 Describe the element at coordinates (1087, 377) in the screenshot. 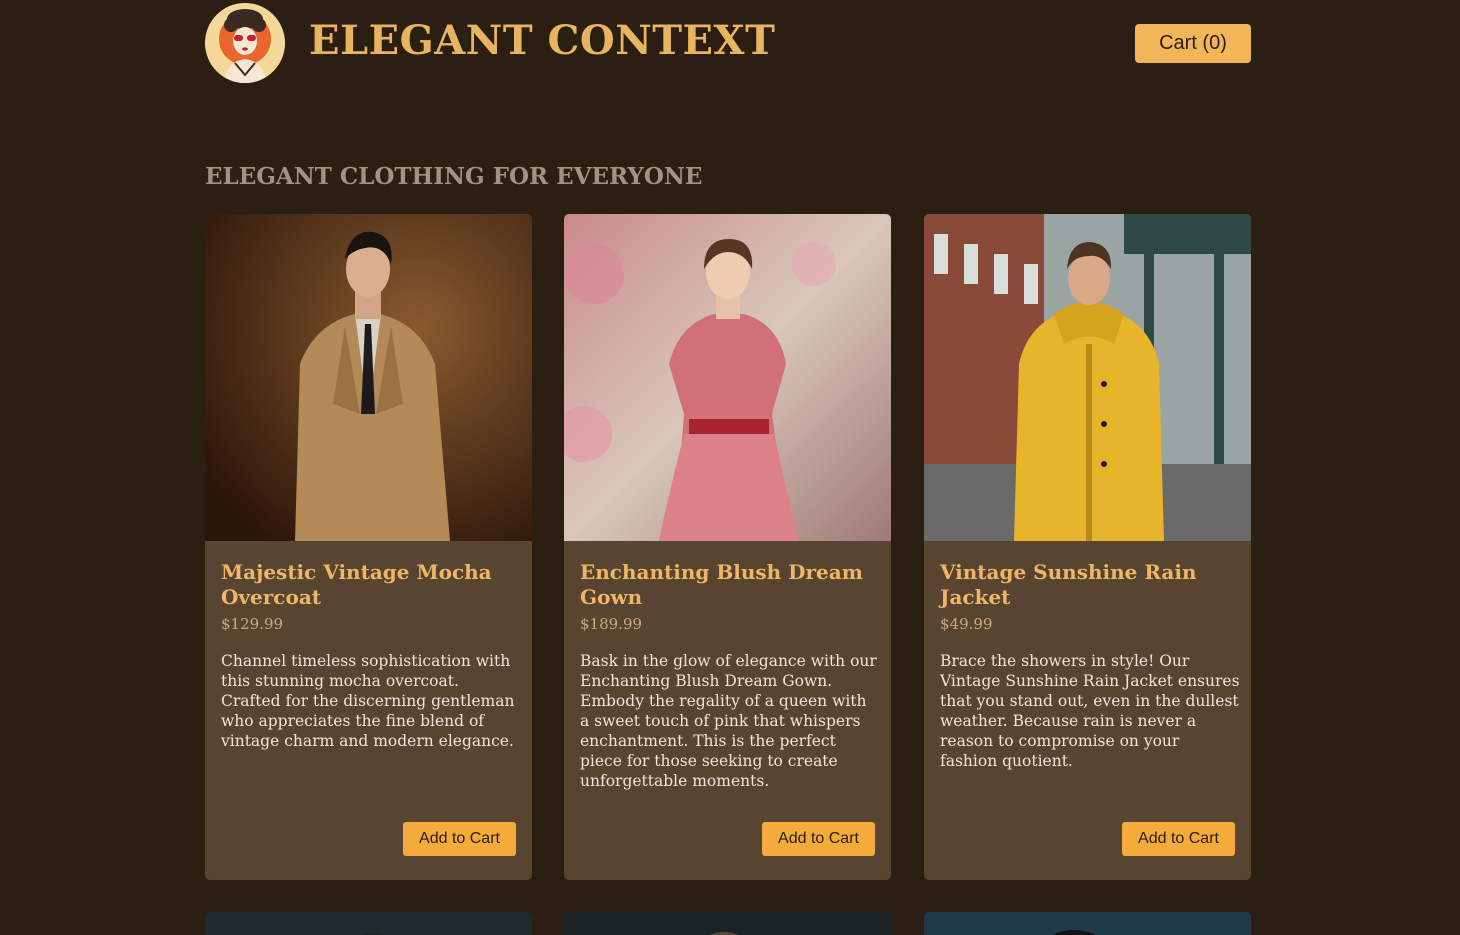

I see `product-image-rain-jacket` at that location.